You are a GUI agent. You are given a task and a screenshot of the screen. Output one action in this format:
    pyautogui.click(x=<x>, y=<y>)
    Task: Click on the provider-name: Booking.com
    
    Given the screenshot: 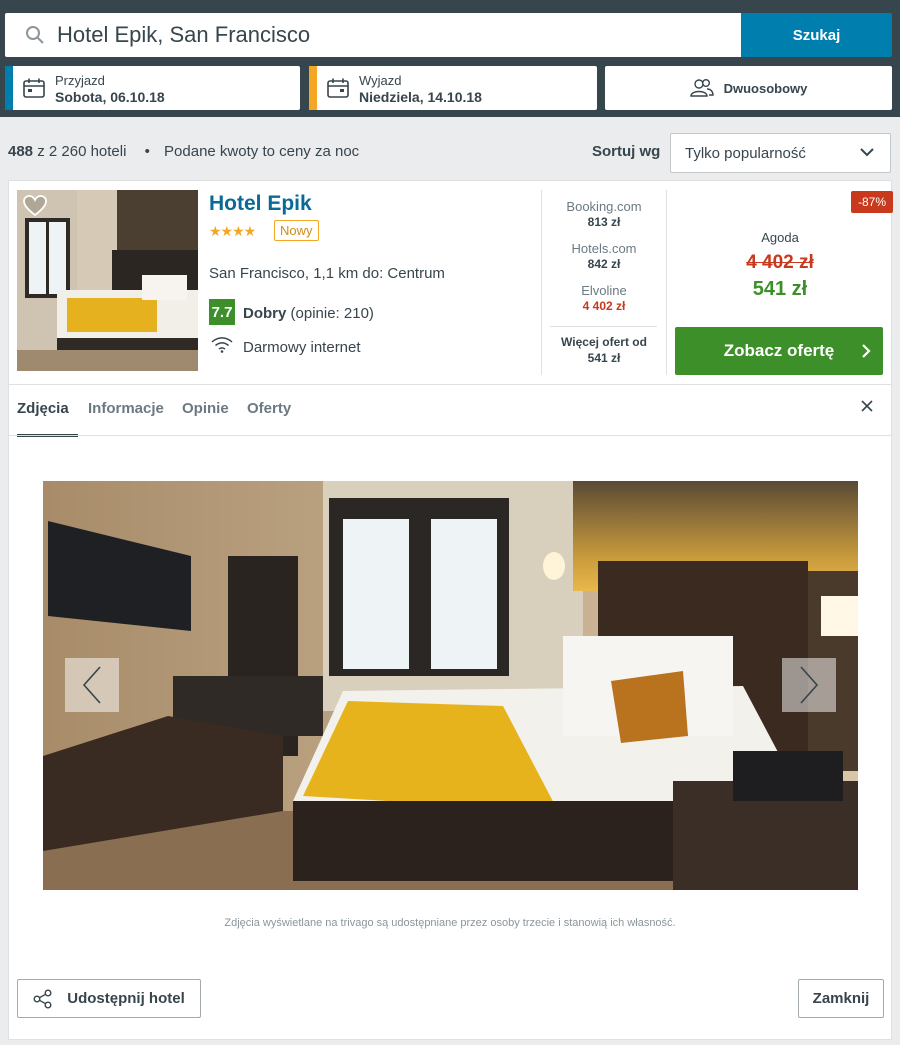 What is the action you would take?
    pyautogui.click(x=604, y=206)
    